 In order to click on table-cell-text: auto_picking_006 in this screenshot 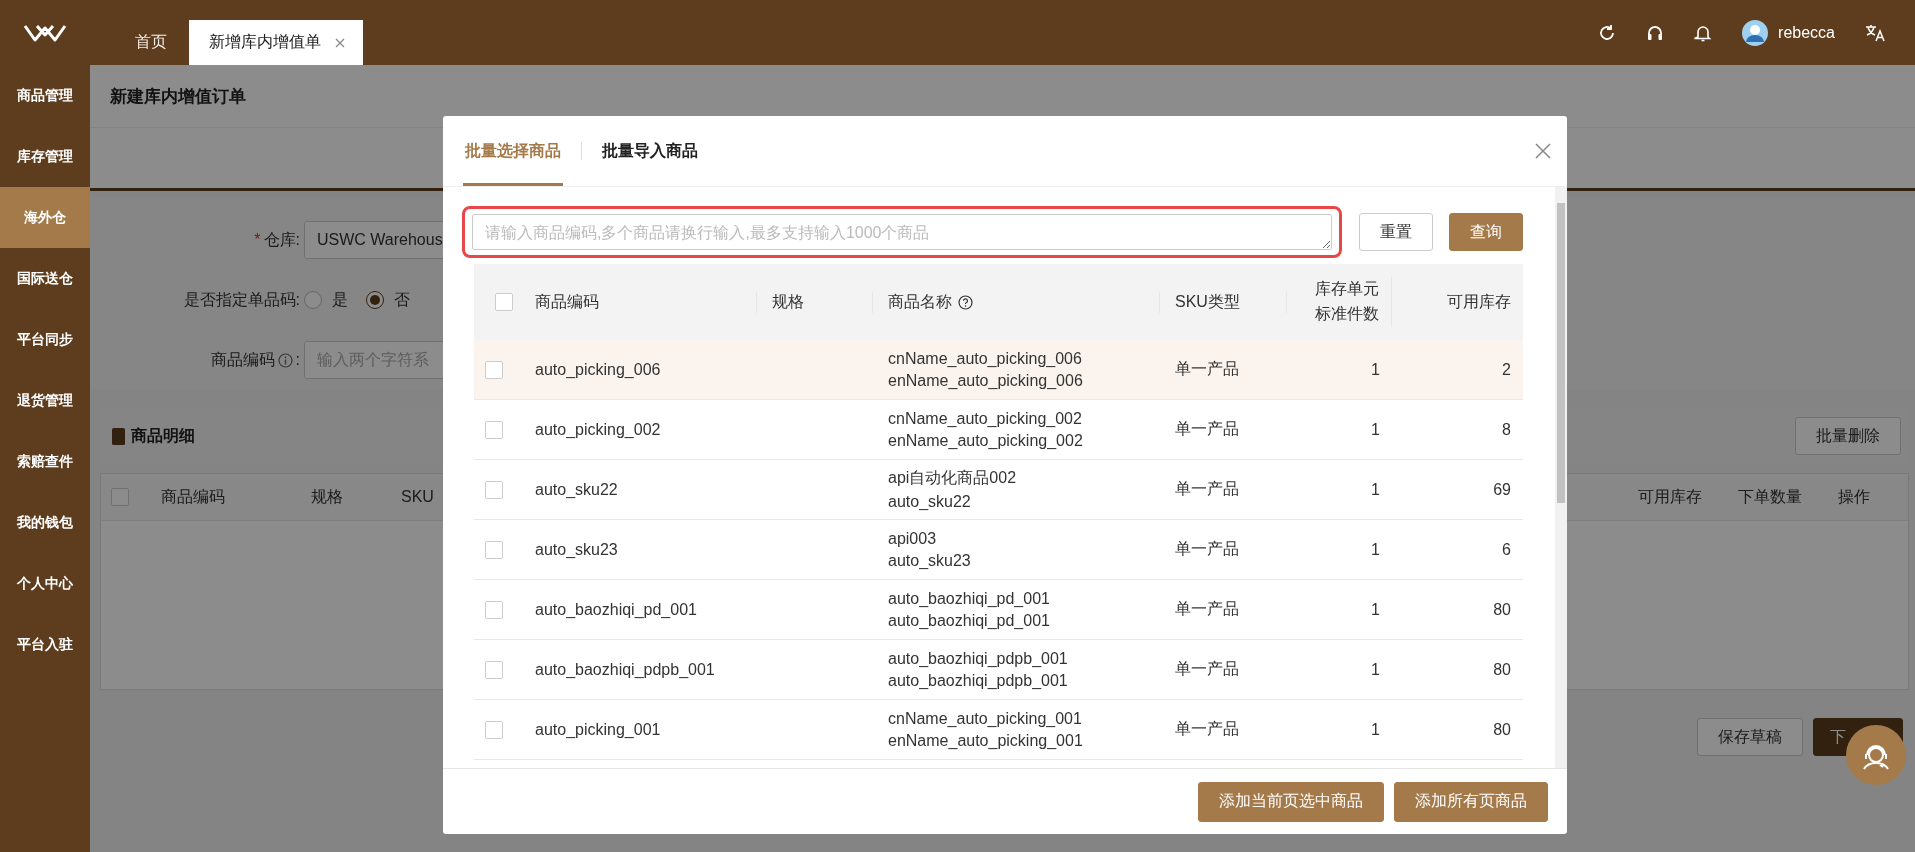, I will do `click(598, 369)`.